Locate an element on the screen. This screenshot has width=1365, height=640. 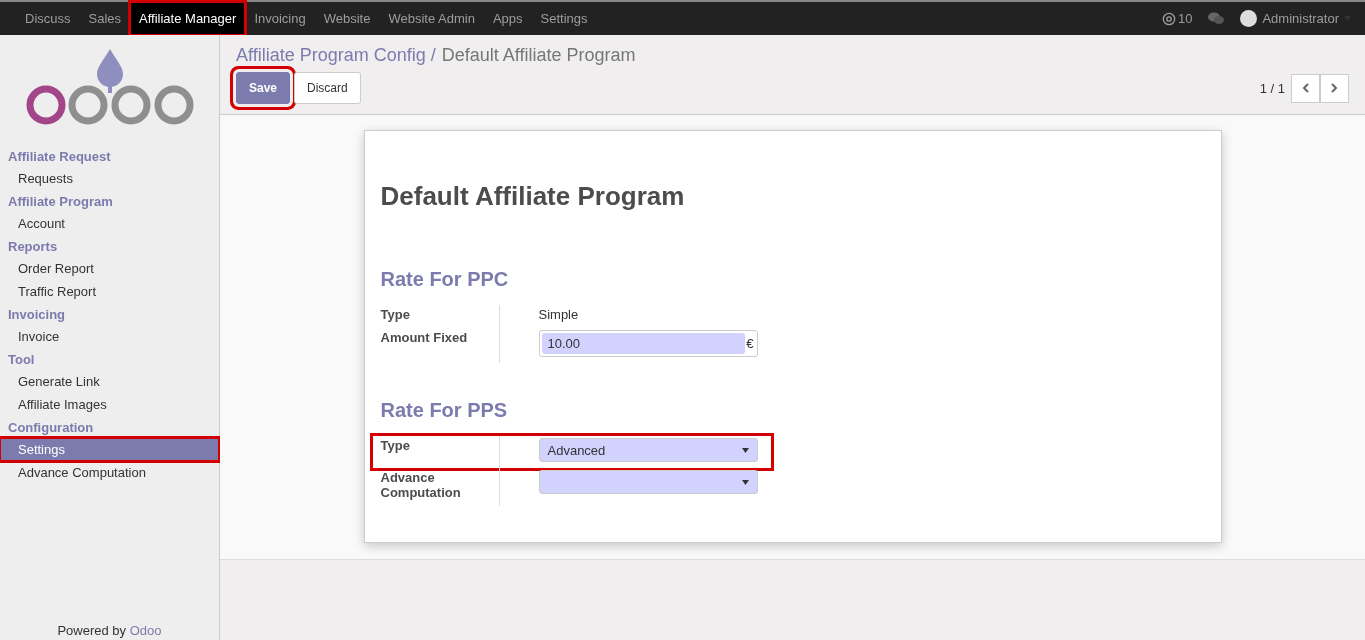
user-menu: Administrator is located at coordinates (1295, 18).